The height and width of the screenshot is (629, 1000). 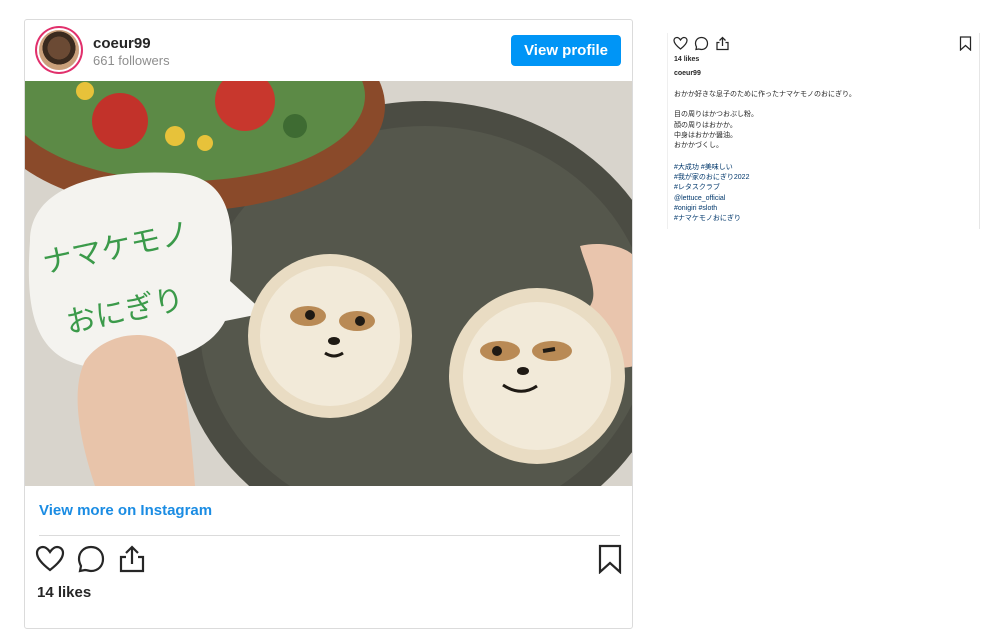 I want to click on hashtag-line: #ナマケモノおにぎり, so click(x=711, y=219).